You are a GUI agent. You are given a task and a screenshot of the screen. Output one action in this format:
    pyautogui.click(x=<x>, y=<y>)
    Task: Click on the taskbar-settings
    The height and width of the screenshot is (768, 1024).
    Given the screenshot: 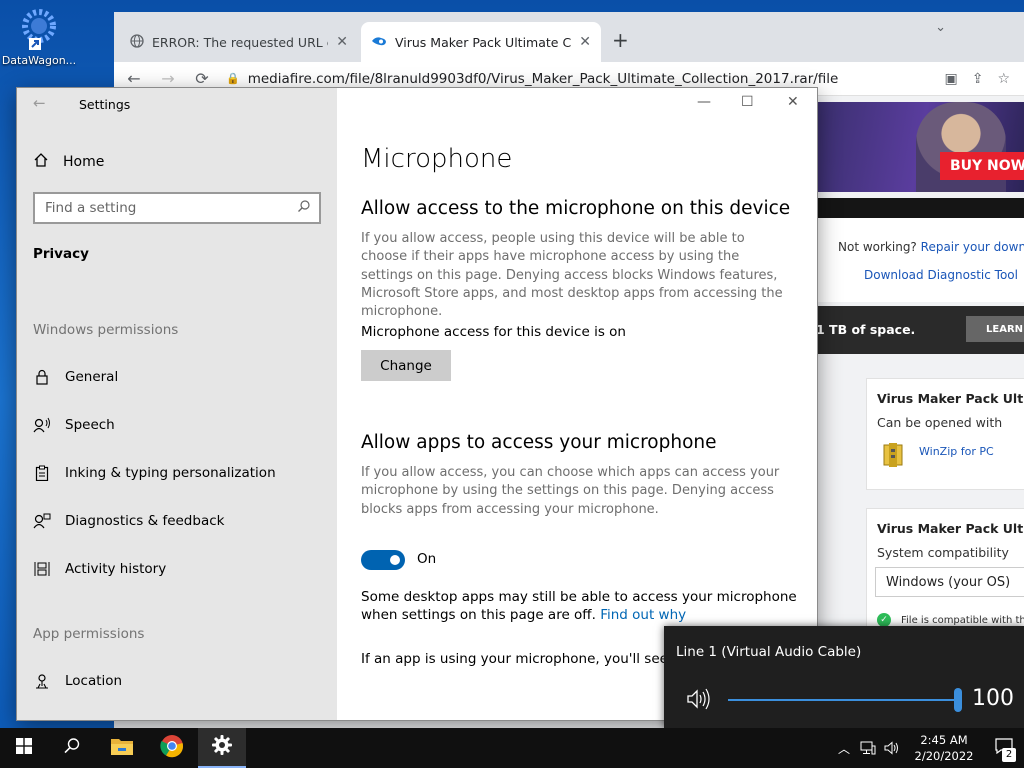 What is the action you would take?
    pyautogui.click(x=222, y=748)
    